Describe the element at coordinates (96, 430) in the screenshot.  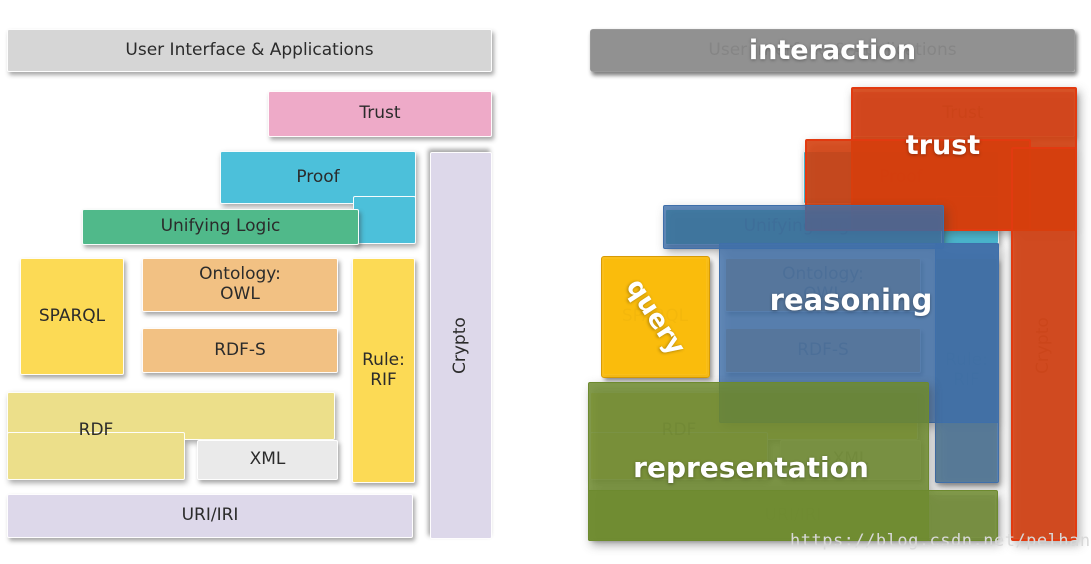
I see `layer-rdf-label: RDF` at that location.